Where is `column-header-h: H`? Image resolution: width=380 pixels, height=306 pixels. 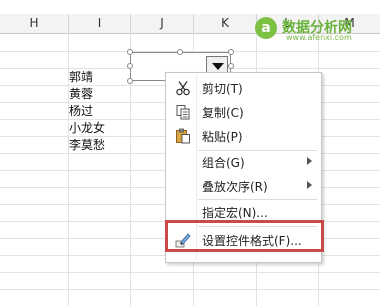
column-header-h: H is located at coordinates (34, 23).